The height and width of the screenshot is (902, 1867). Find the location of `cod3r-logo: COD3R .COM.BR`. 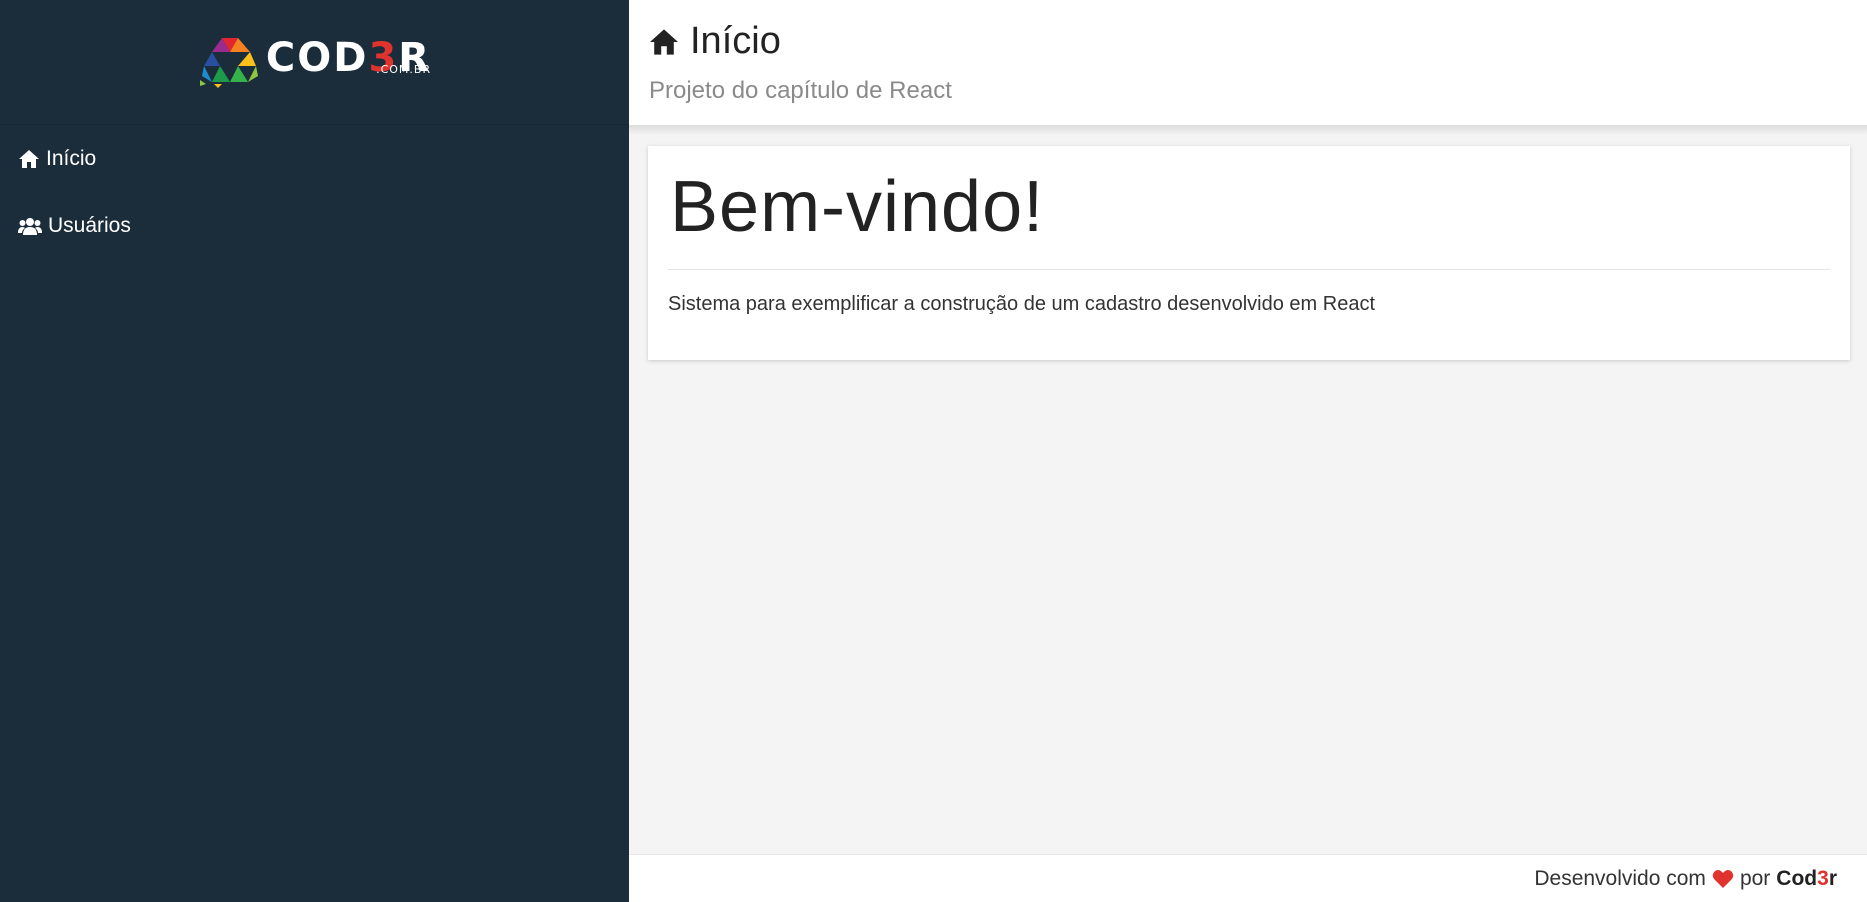

cod3r-logo: COD3R .COM.BR is located at coordinates (314, 62).